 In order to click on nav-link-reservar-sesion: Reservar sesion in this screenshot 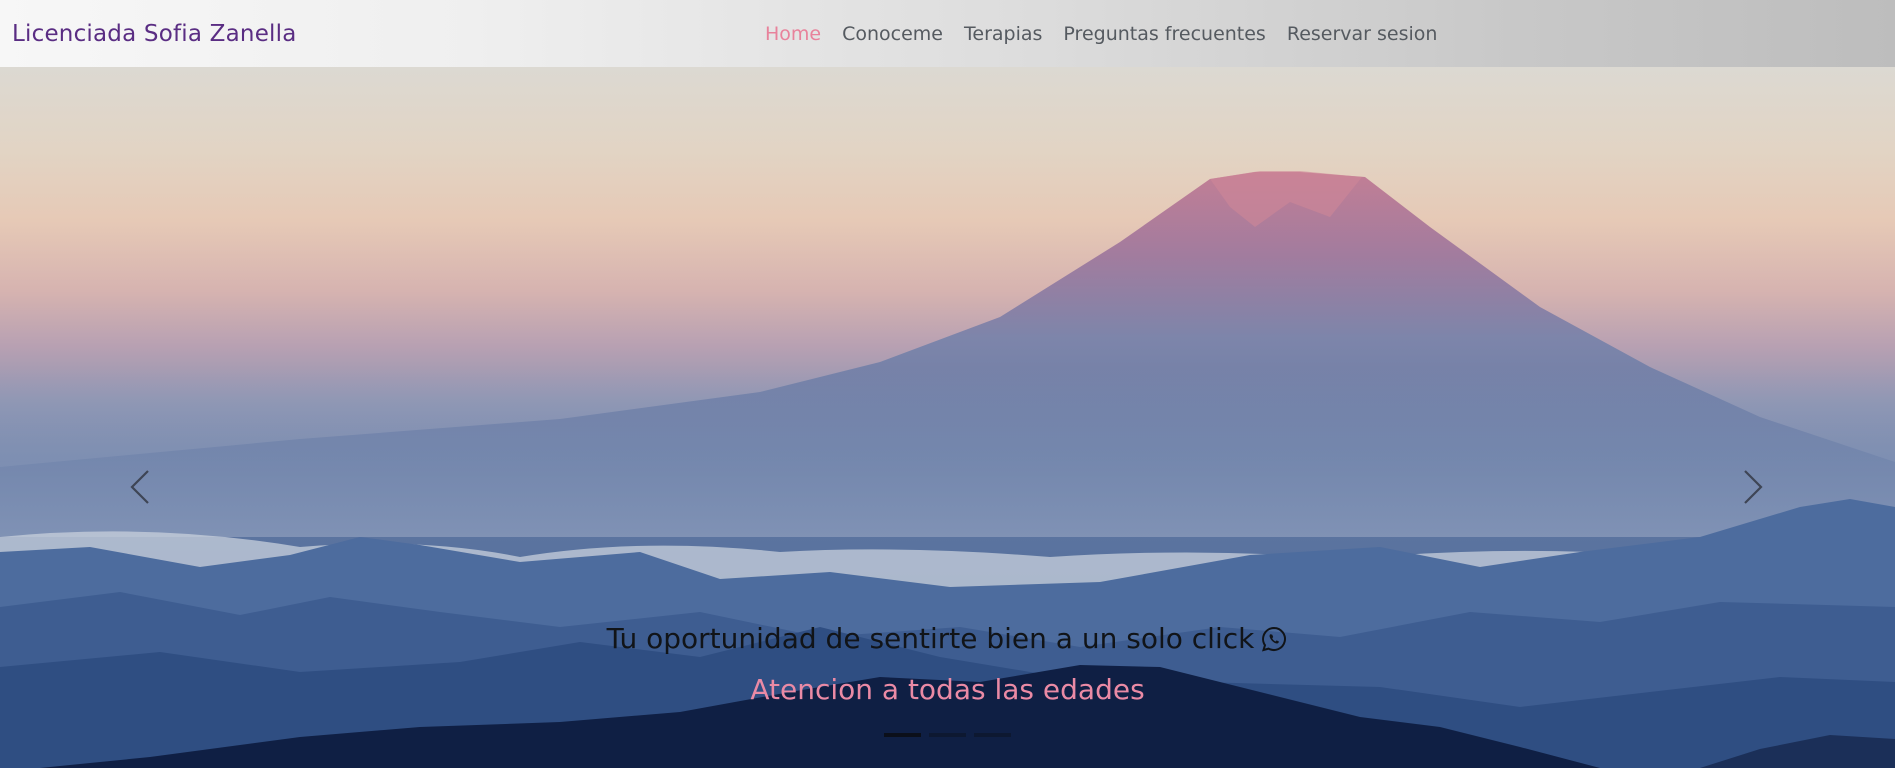, I will do `click(1362, 34)`.